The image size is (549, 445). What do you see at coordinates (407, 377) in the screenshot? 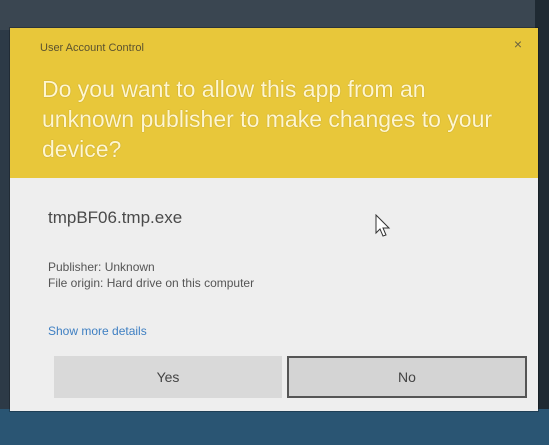
I see `no-button: No` at bounding box center [407, 377].